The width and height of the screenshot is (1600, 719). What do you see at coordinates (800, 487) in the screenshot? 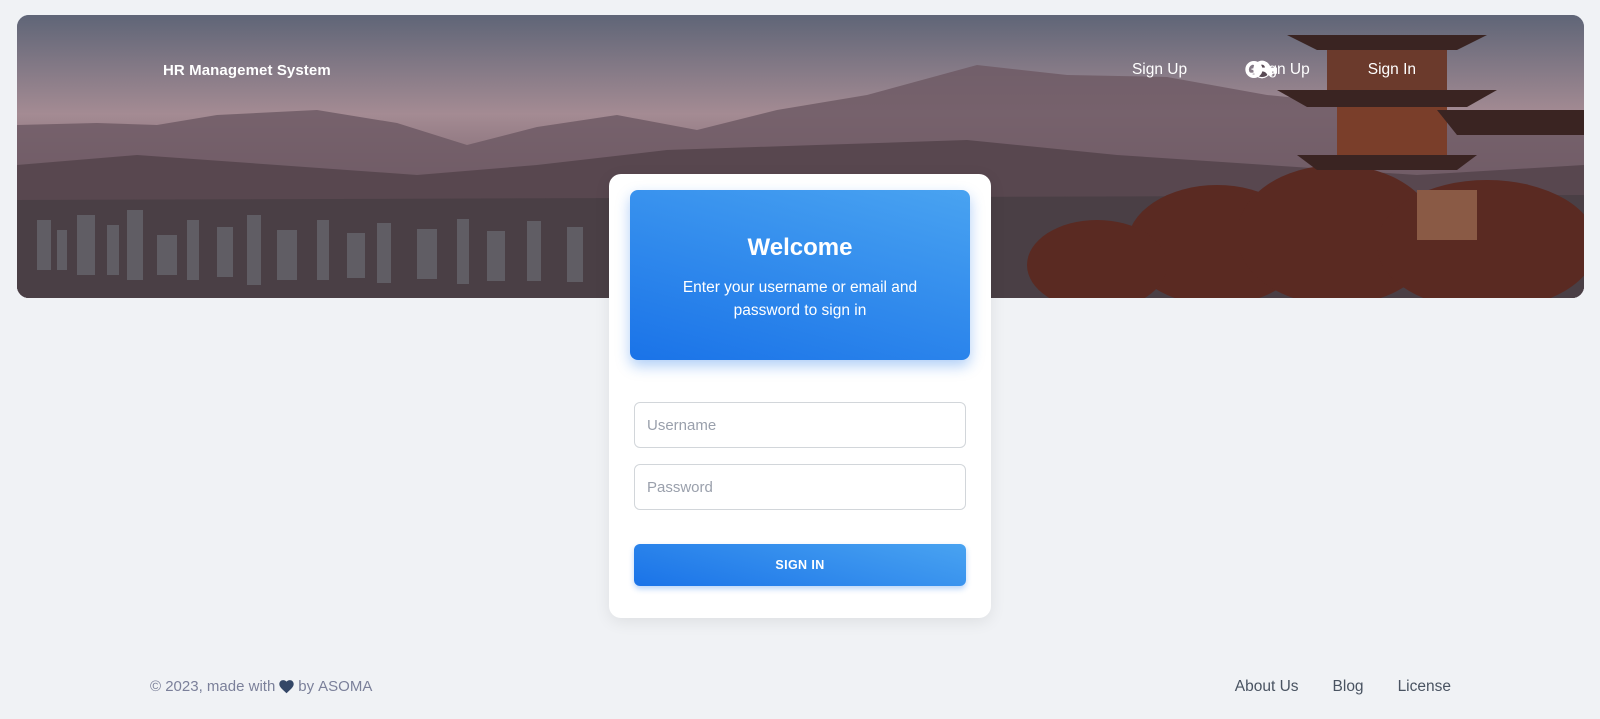
I see `password-input` at bounding box center [800, 487].